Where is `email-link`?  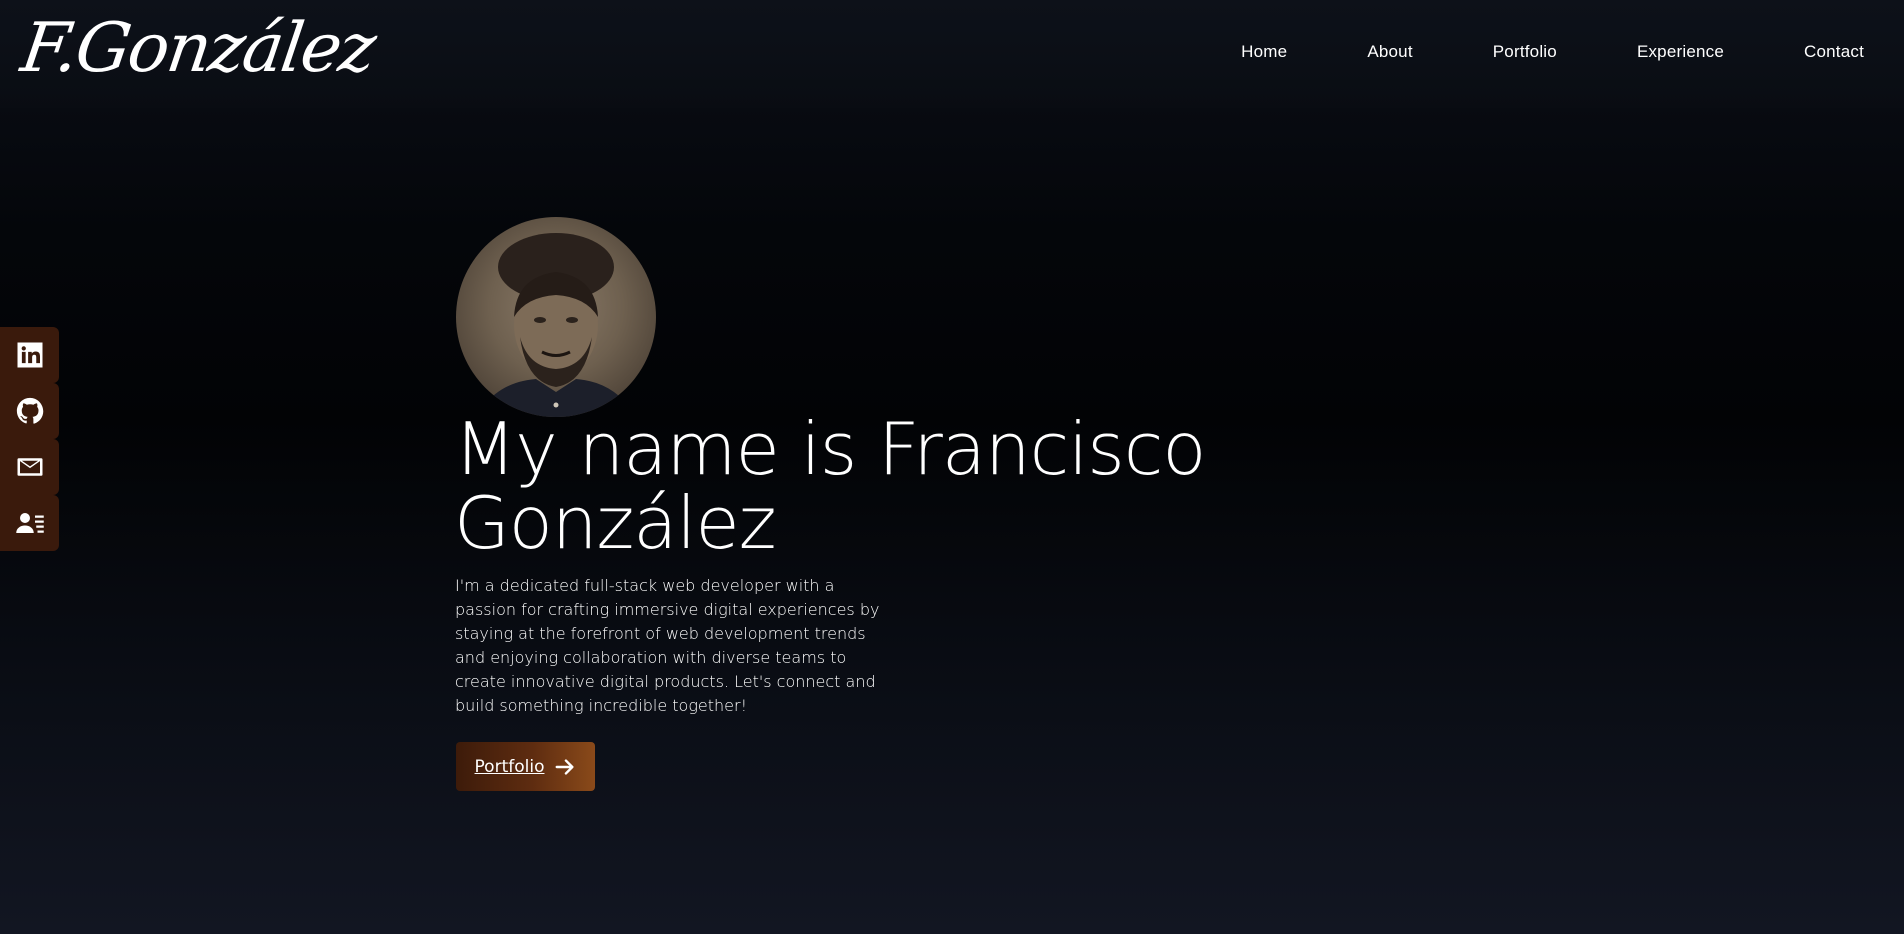
email-link is located at coordinates (29, 467).